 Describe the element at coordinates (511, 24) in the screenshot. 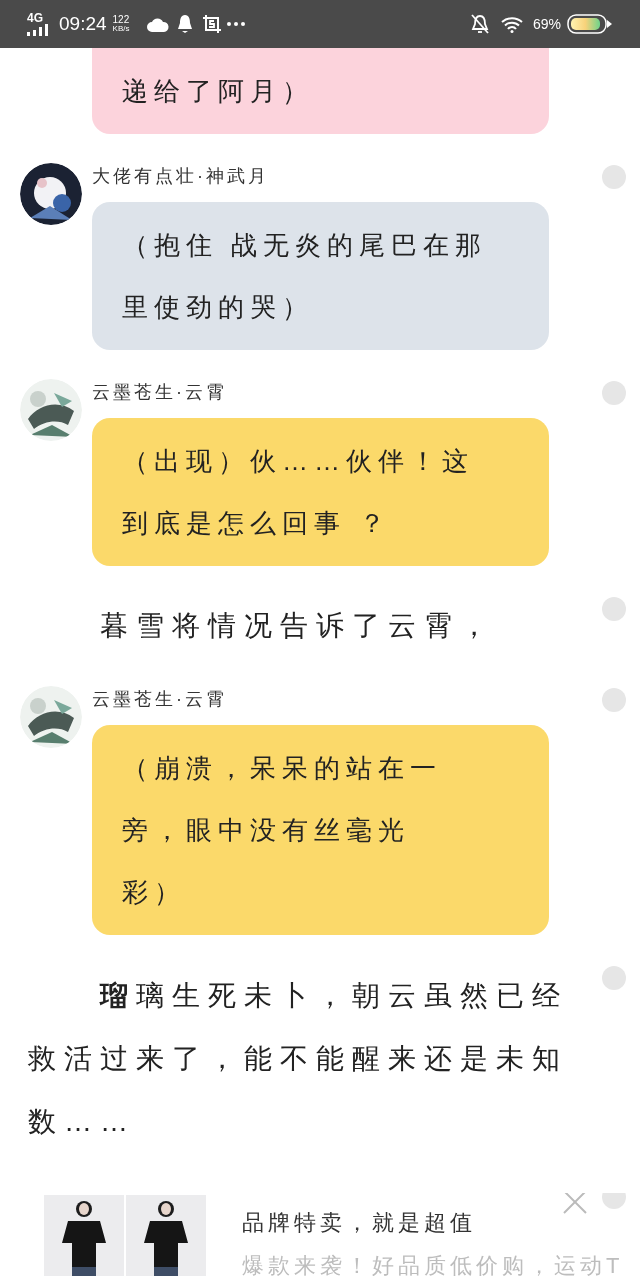

I see `wifi-icon` at that location.